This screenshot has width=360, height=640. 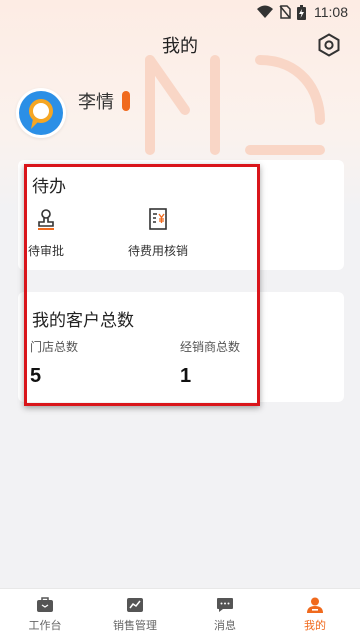 I want to click on nav-label-messages: 消息, so click(x=225, y=625).